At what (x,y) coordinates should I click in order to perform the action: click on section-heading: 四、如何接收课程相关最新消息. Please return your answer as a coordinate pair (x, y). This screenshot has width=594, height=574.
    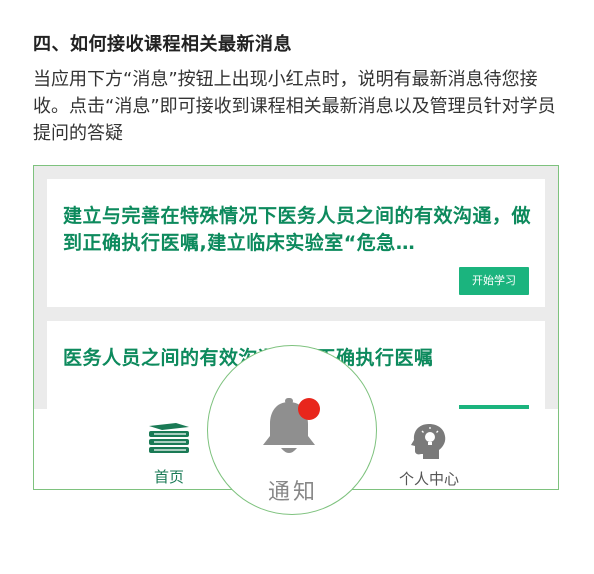
    Looking at the image, I should click on (162, 44).